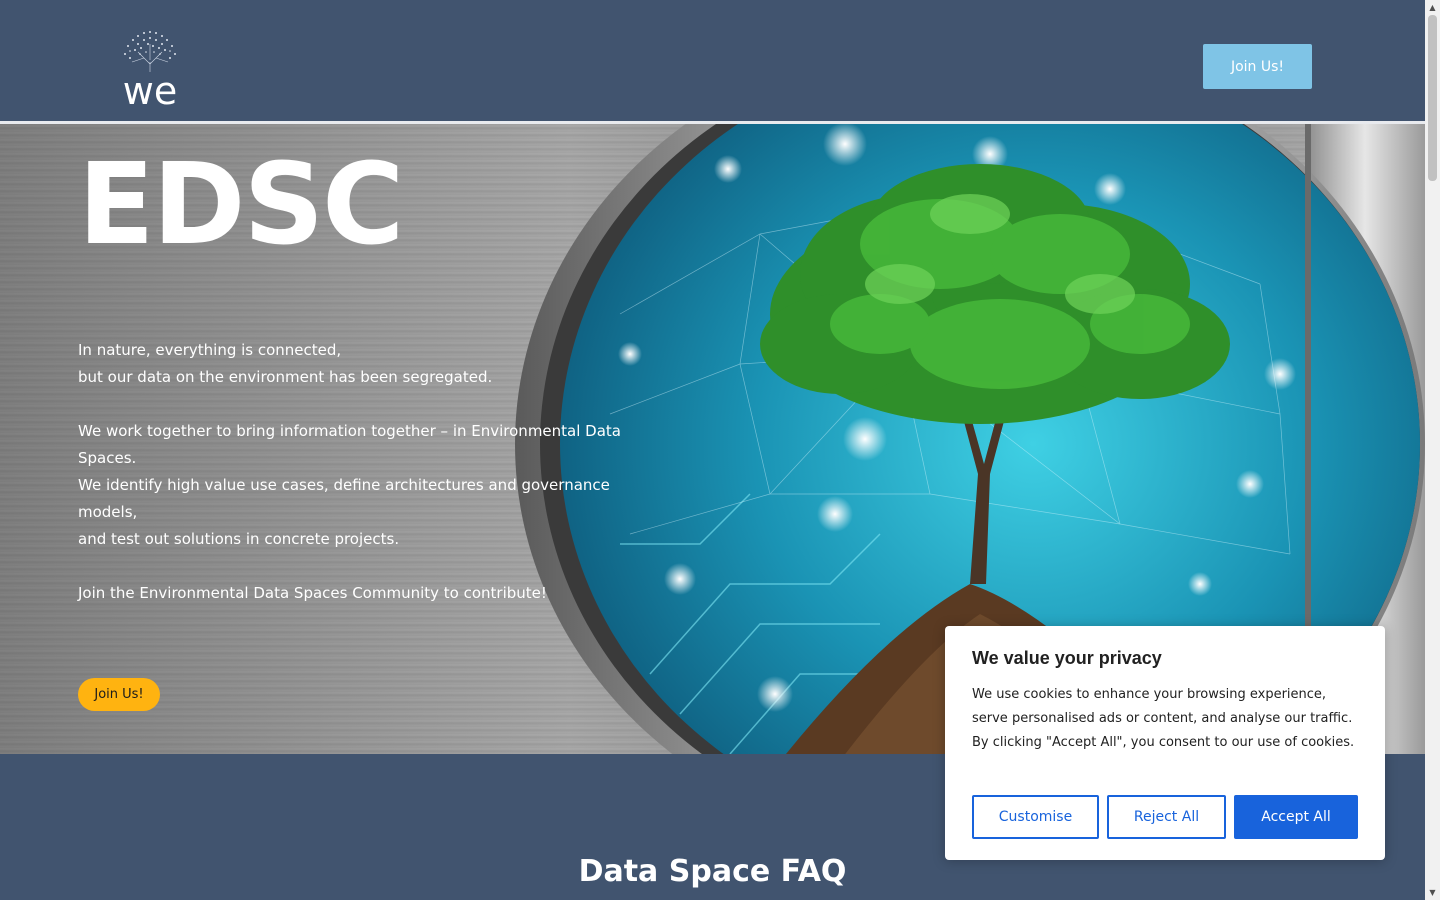 This screenshot has width=1440, height=900. I want to click on svg-text: we, so click(150, 88).